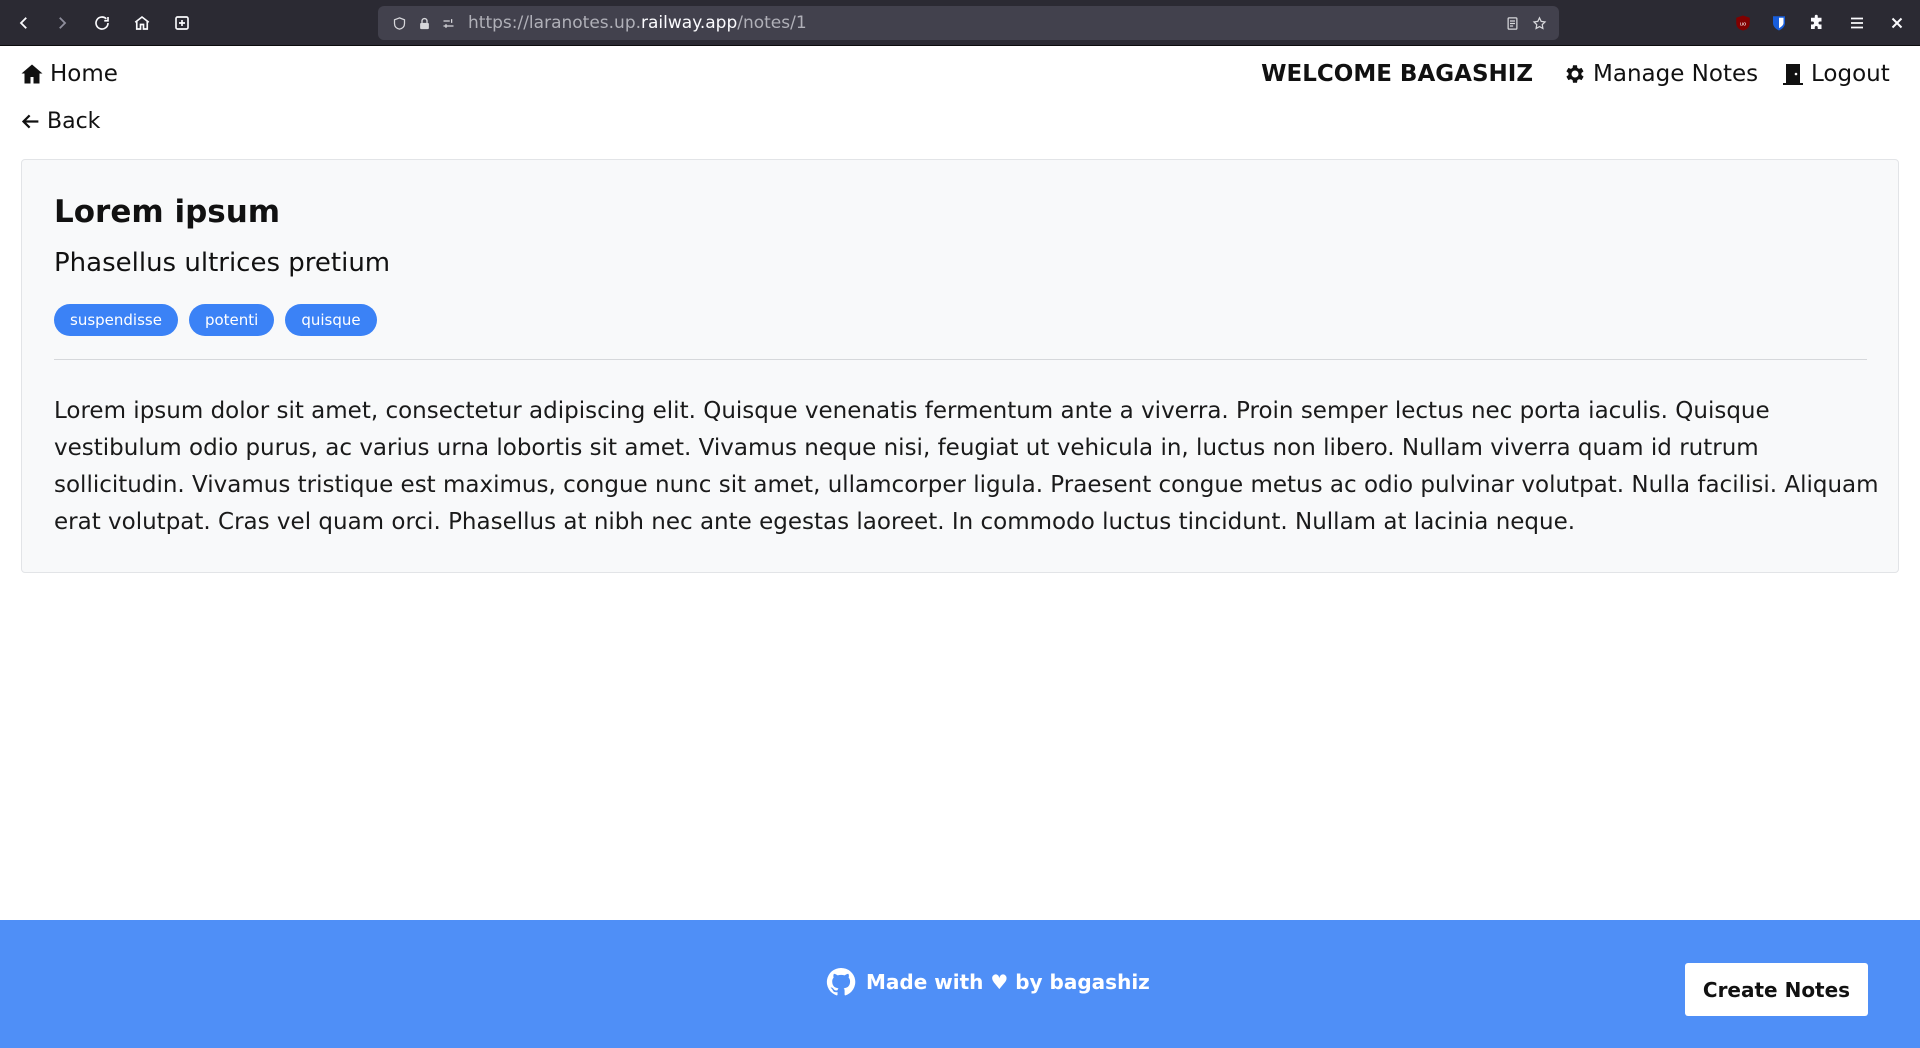 The image size is (1920, 1048). Describe the element at coordinates (1539, 23) in the screenshot. I see `bookmark-star-icon` at that location.